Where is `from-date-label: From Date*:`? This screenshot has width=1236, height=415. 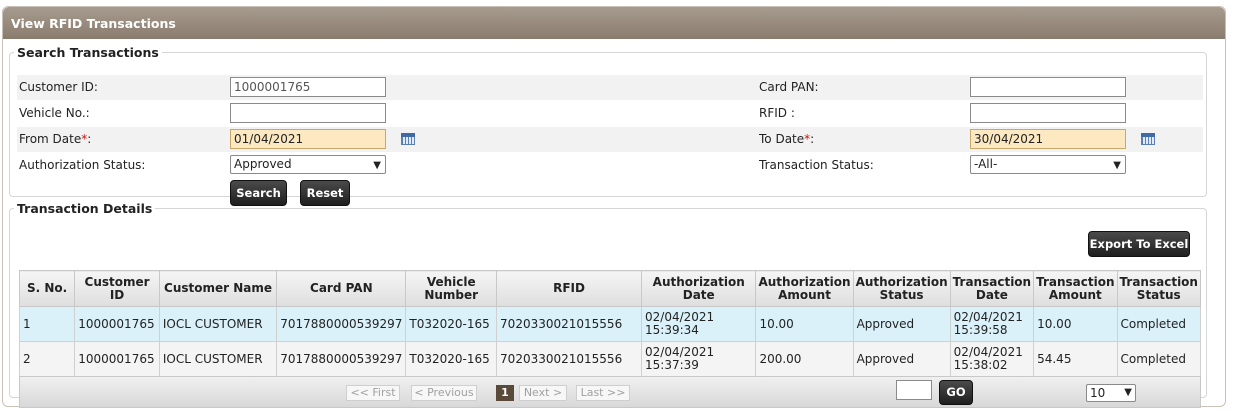 from-date-label: From Date*: is located at coordinates (55, 139).